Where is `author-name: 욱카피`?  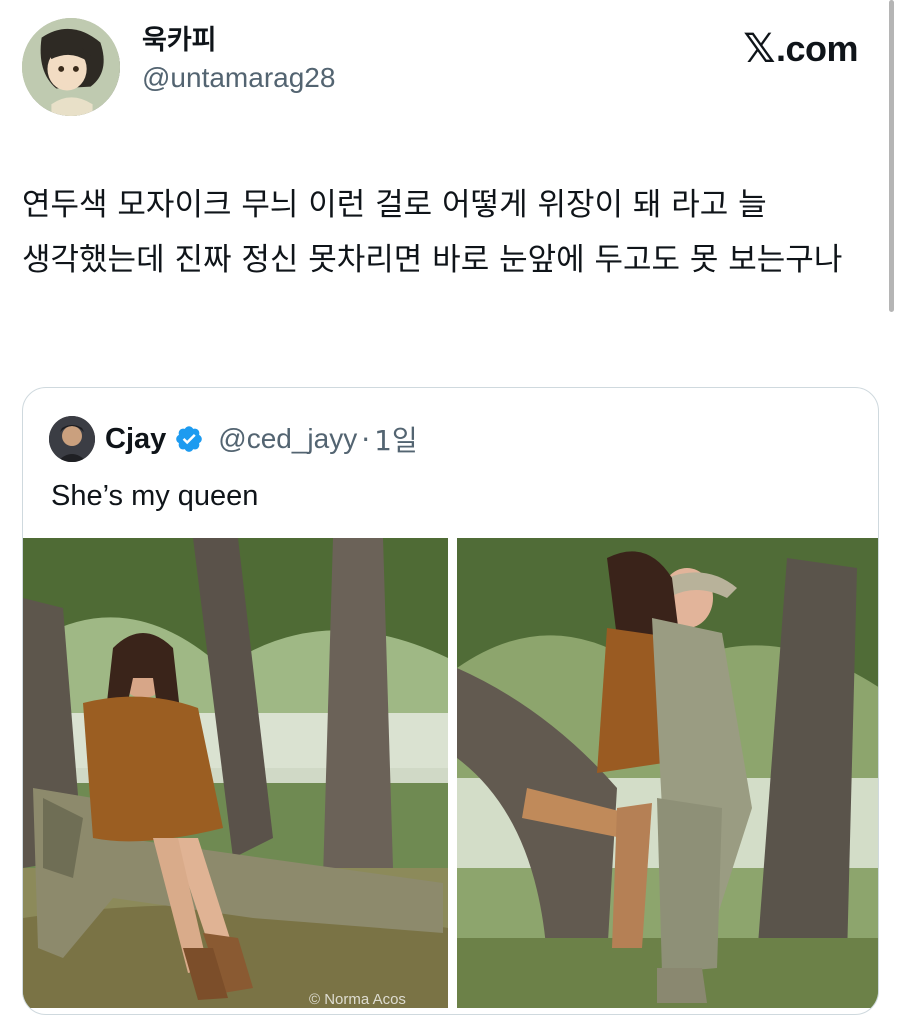
author-name: 욱카피 is located at coordinates (238, 41).